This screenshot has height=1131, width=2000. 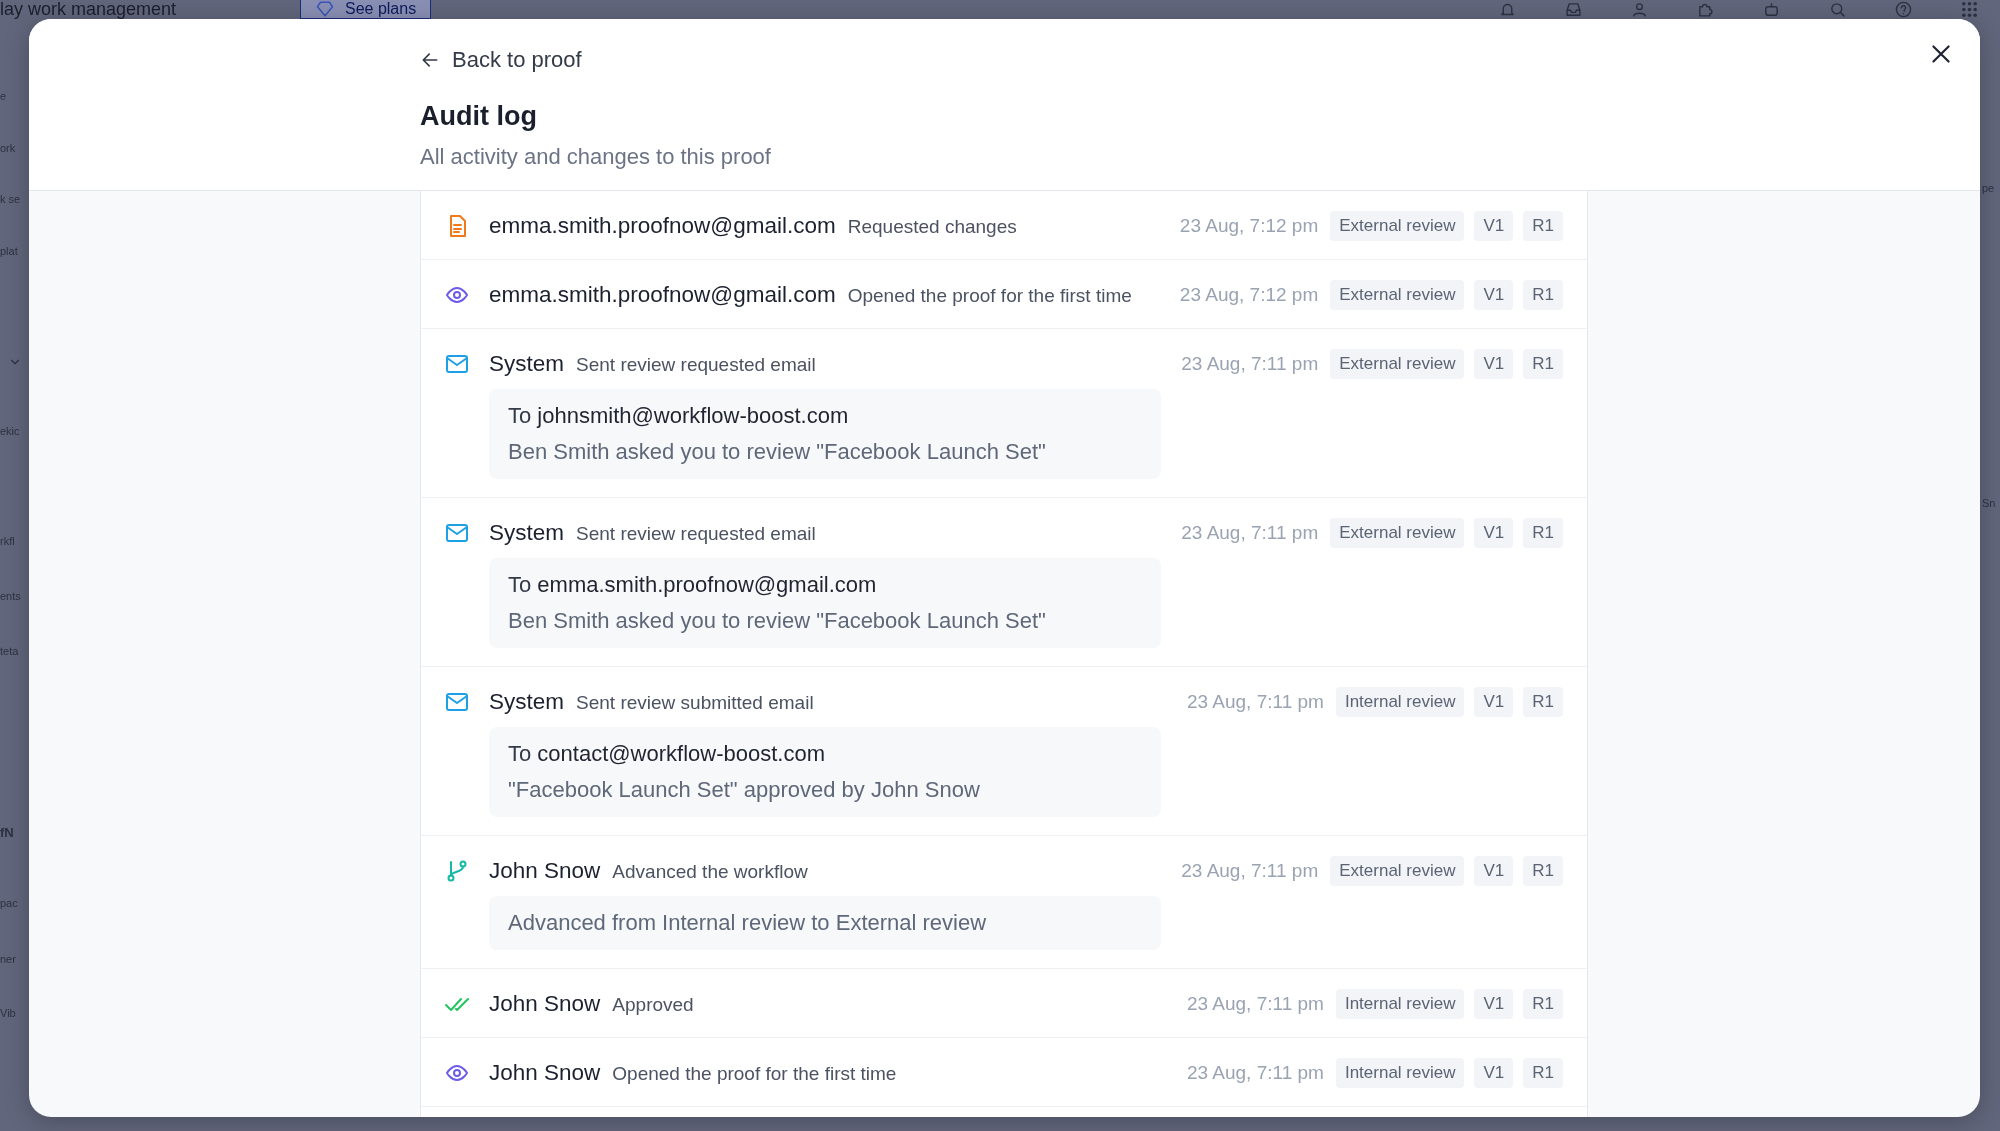 I want to click on branch-icon, so click(x=457, y=871).